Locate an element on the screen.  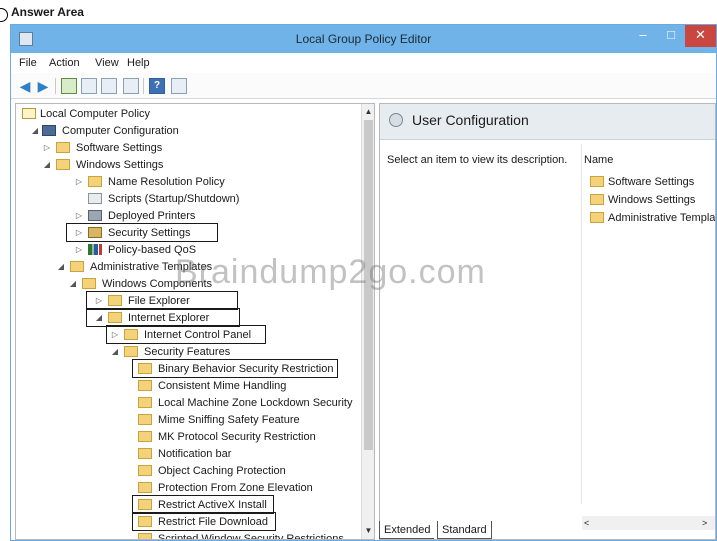
selection-box-binary-behavior is located at coordinates (235, 368).